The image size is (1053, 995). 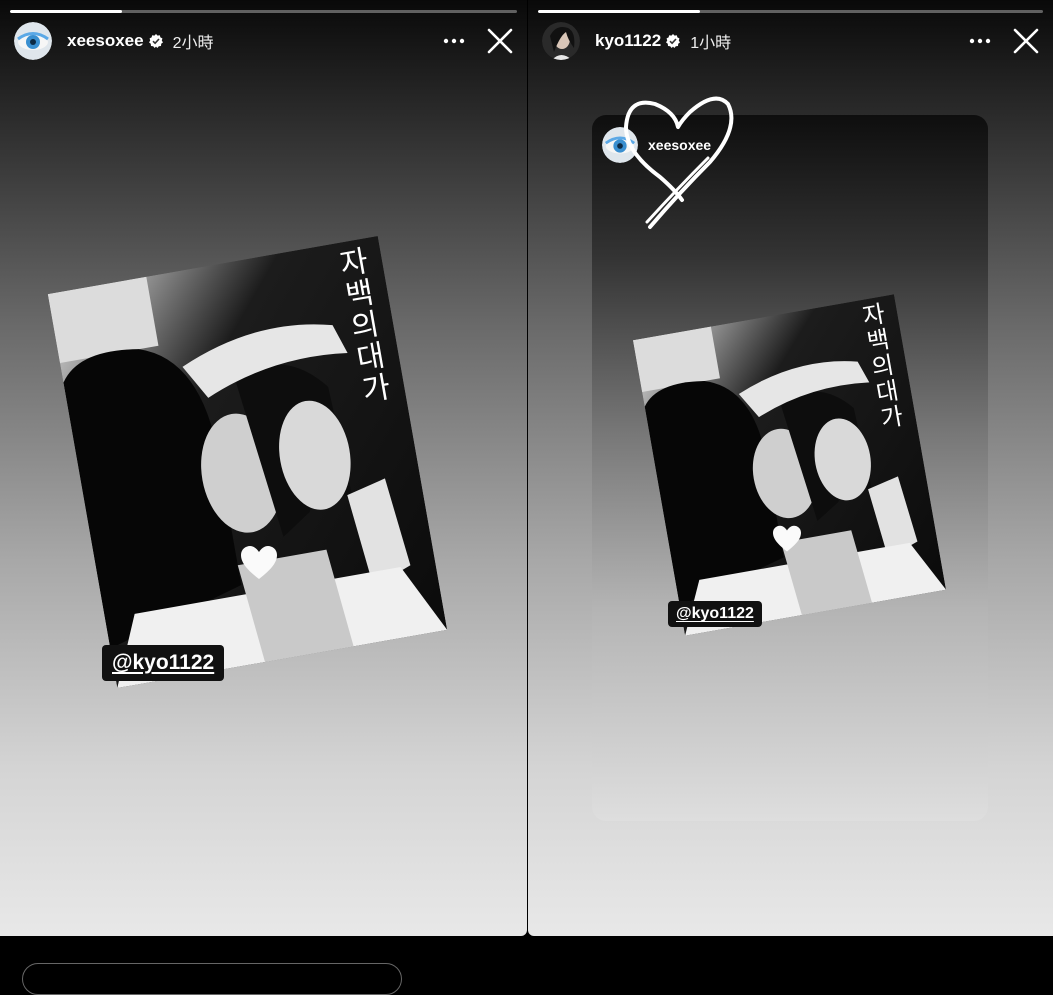 I want to click on story-header: xeesoxee 2小時, so click(x=265, y=41).